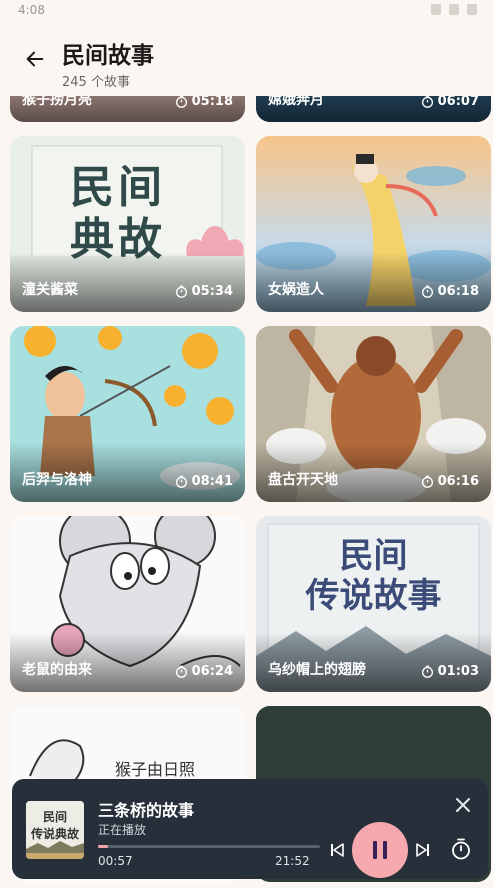 The width and height of the screenshot is (493, 888). Describe the element at coordinates (127, 109) in the screenshot. I see `story-card: 猴子捞月亮 05:18` at that location.